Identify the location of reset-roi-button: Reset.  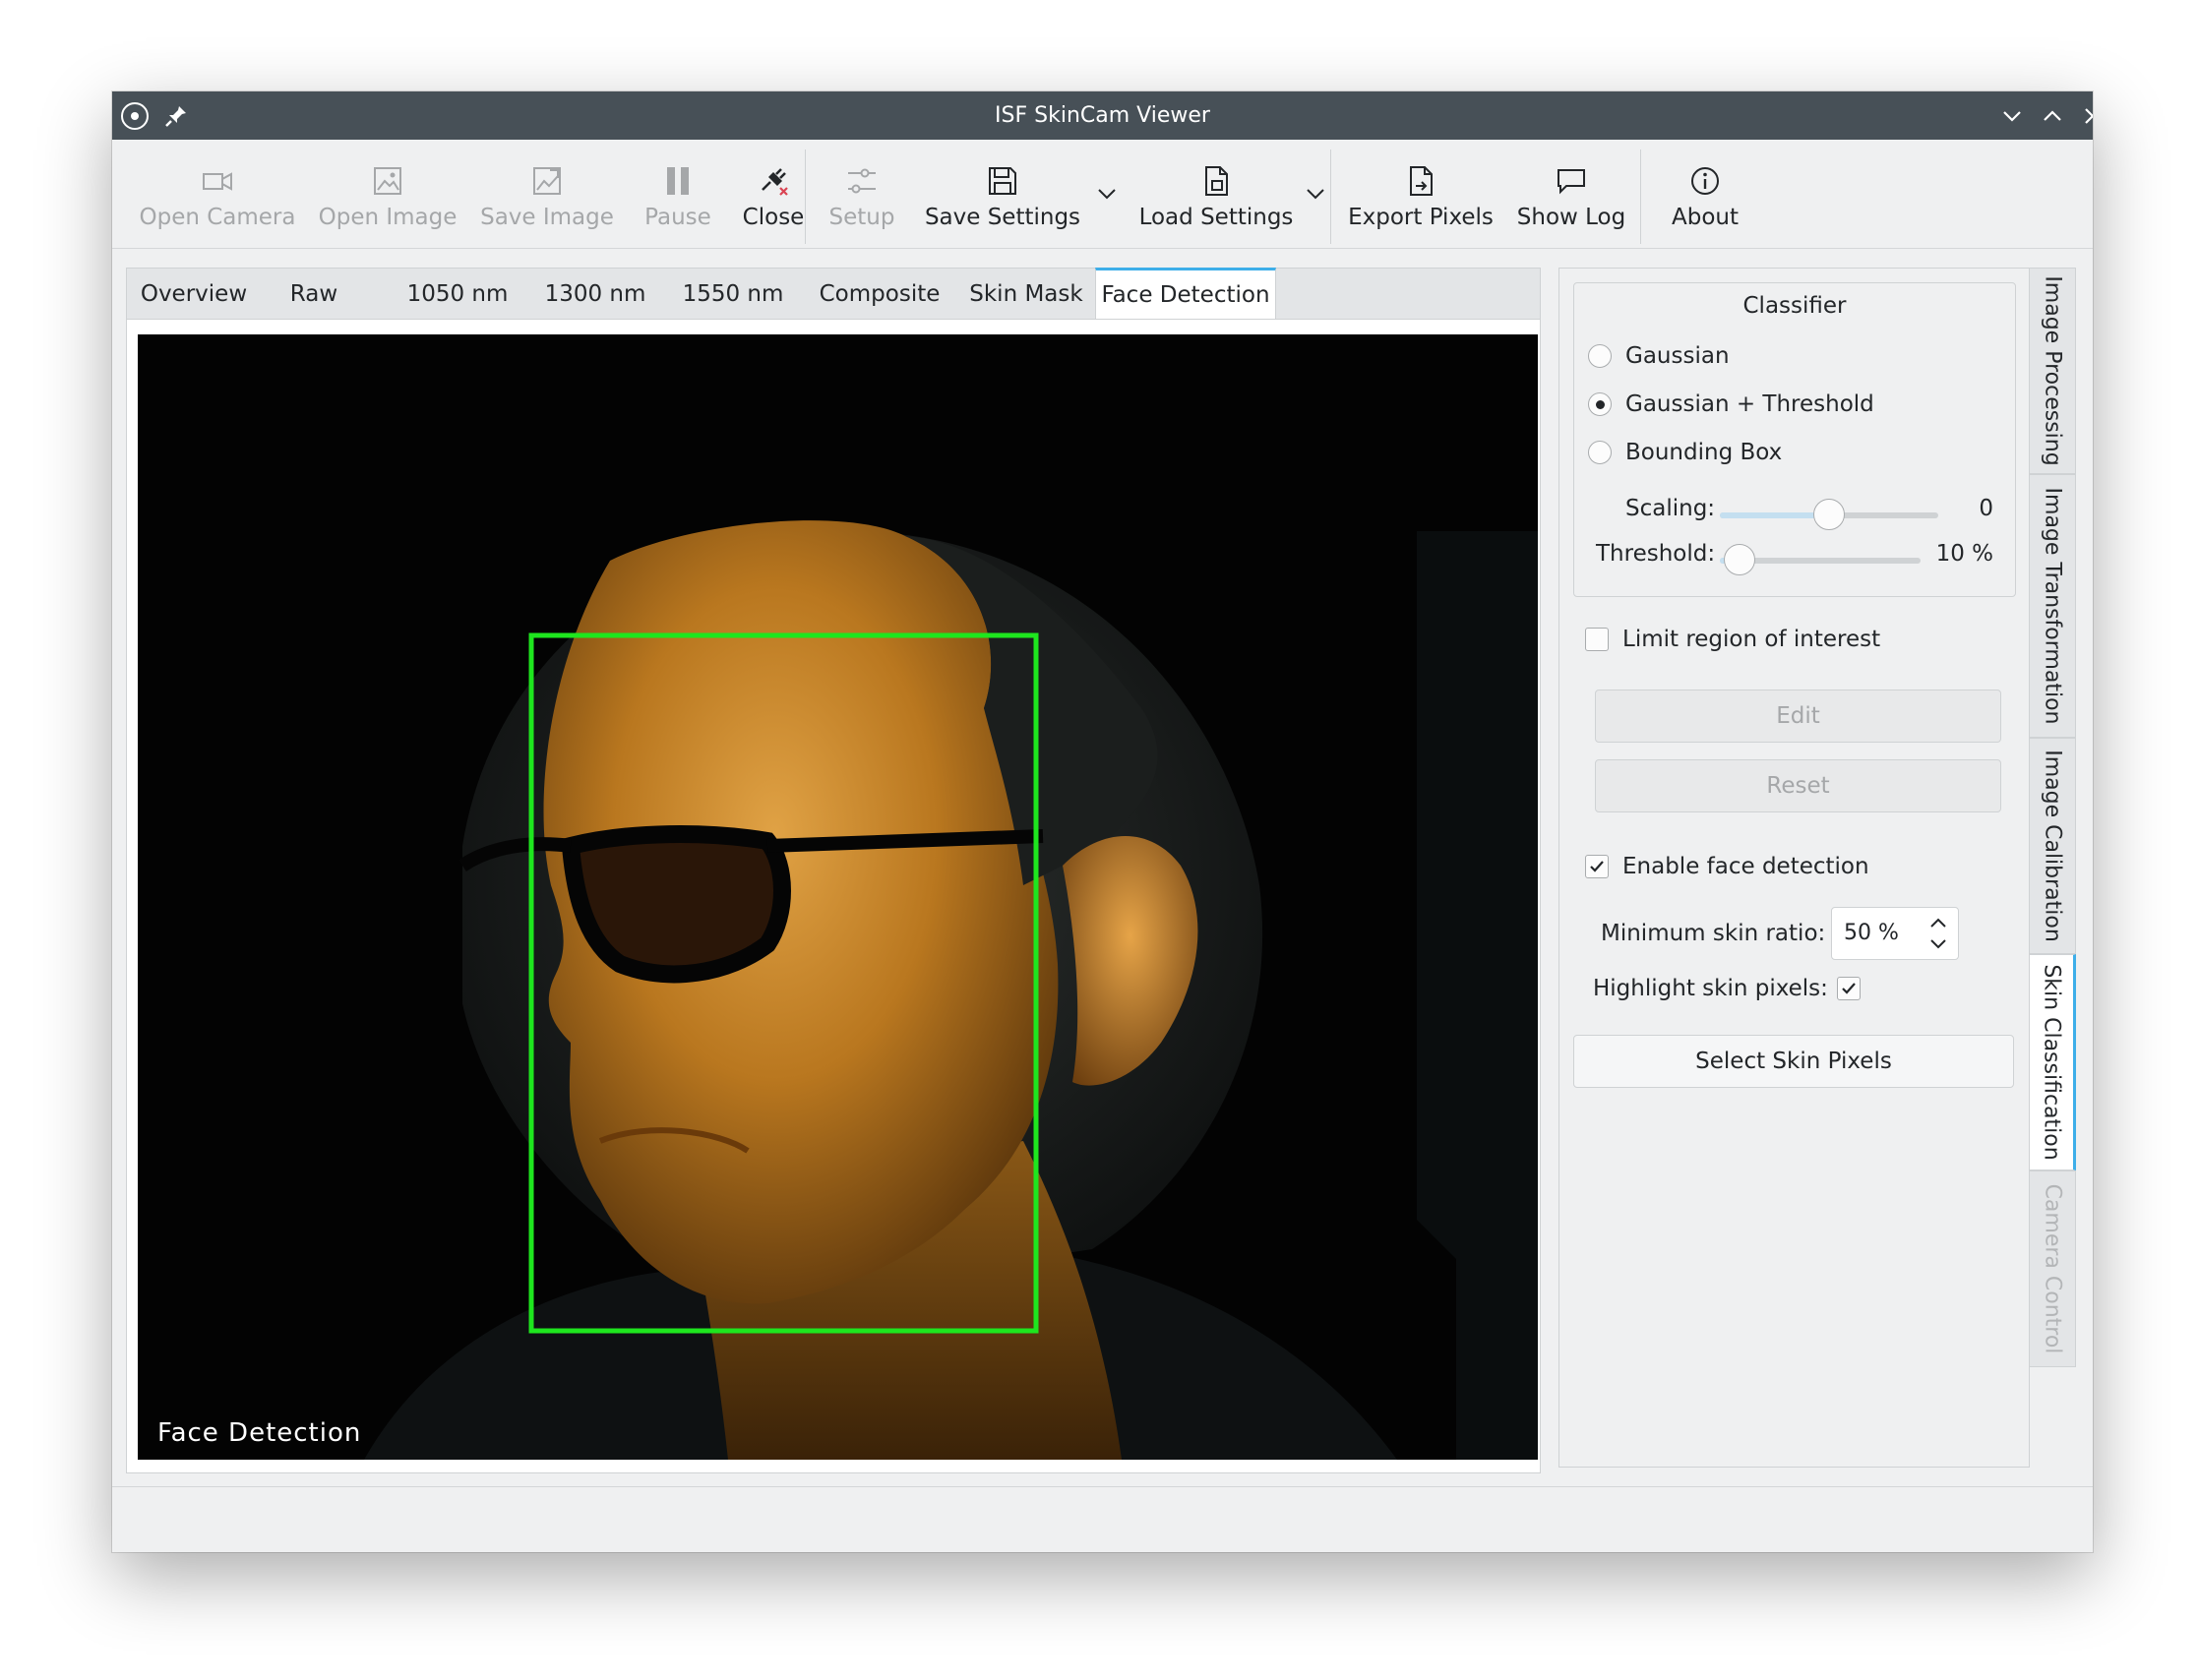
(1798, 785).